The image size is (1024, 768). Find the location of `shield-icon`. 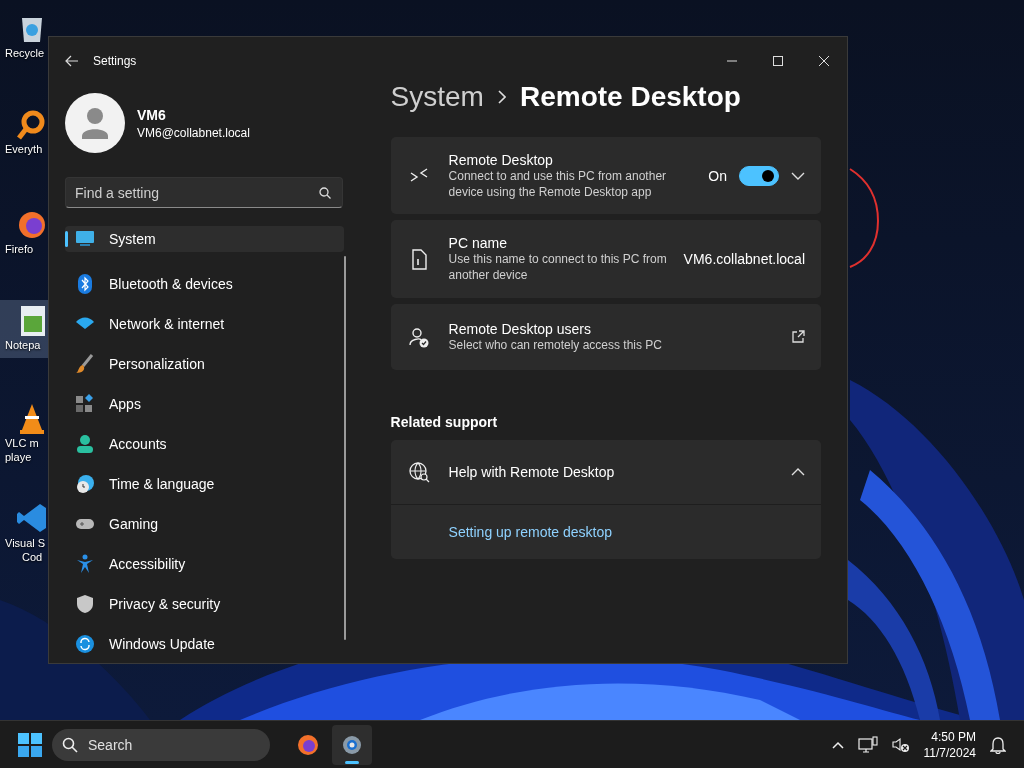

shield-icon is located at coordinates (85, 604).